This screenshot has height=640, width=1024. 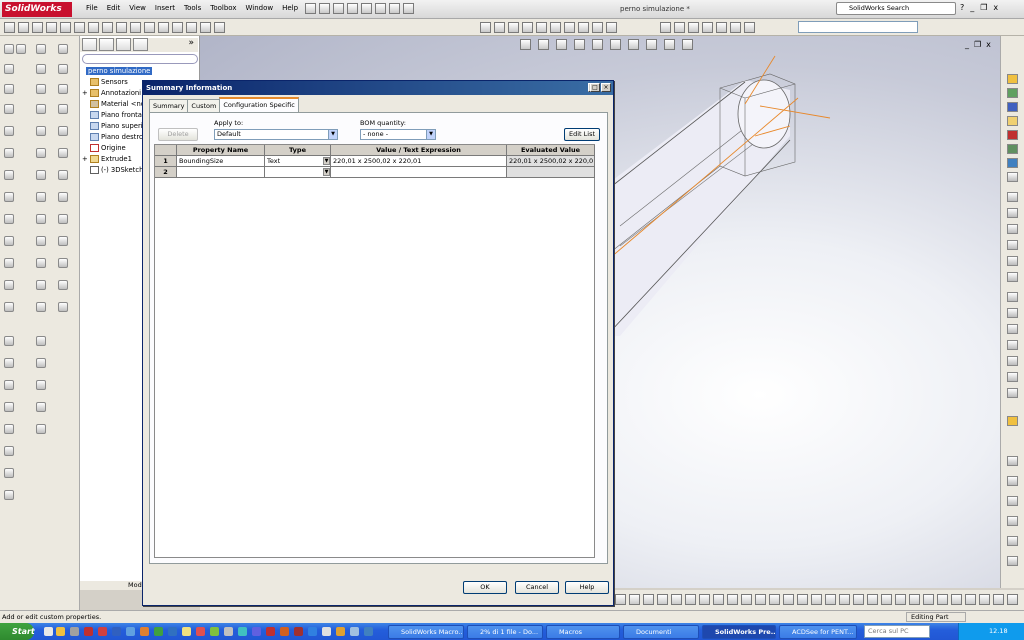 I want to click on search-tab-icon, so click(x=1012, y=135).